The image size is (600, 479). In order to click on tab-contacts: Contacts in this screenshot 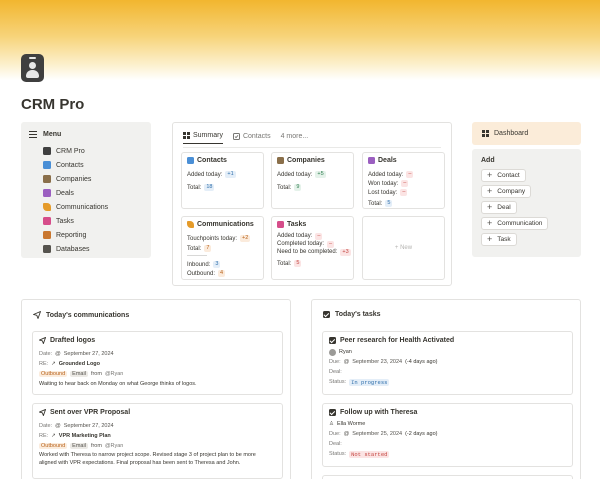, I will do `click(251, 138)`.